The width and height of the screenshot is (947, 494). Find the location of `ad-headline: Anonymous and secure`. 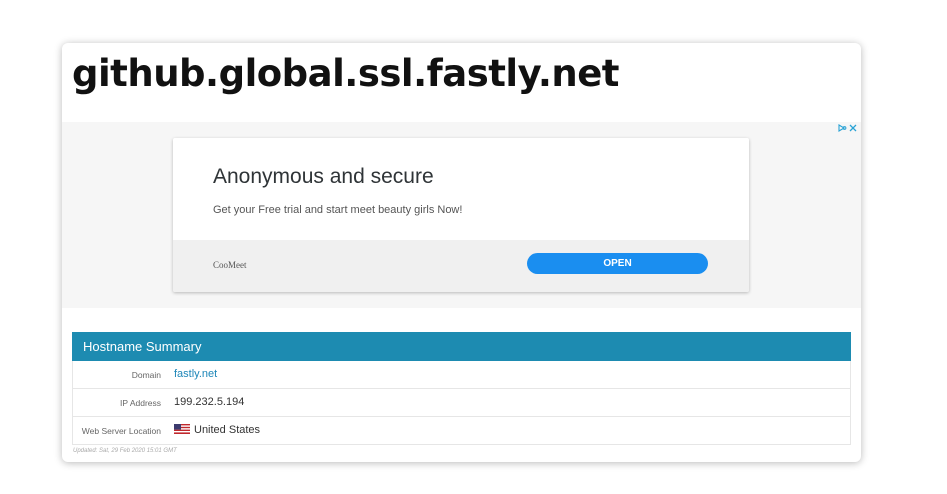

ad-headline: Anonymous and secure is located at coordinates (323, 177).